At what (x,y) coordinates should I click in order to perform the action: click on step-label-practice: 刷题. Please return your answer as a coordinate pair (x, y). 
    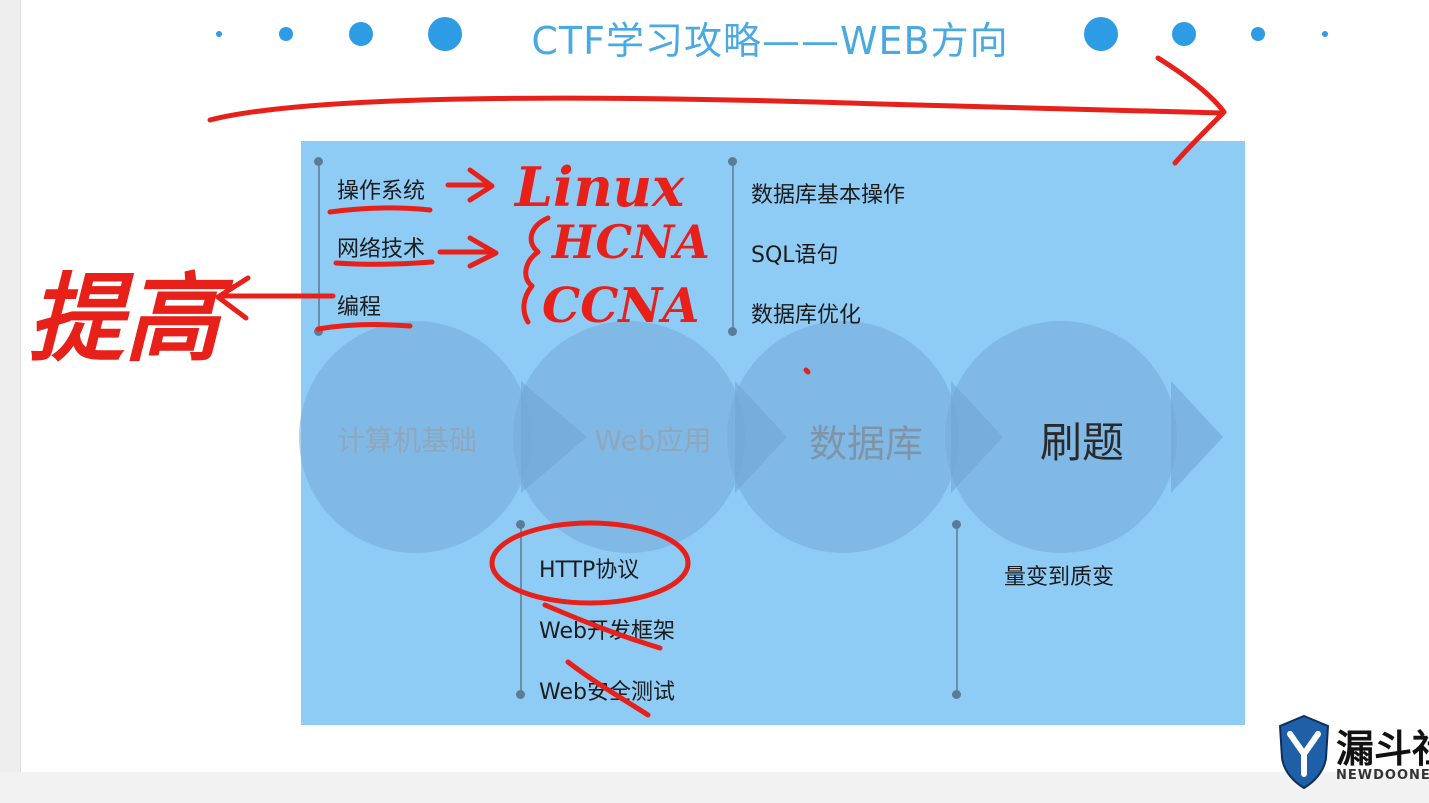
    Looking at the image, I should click on (1081, 442).